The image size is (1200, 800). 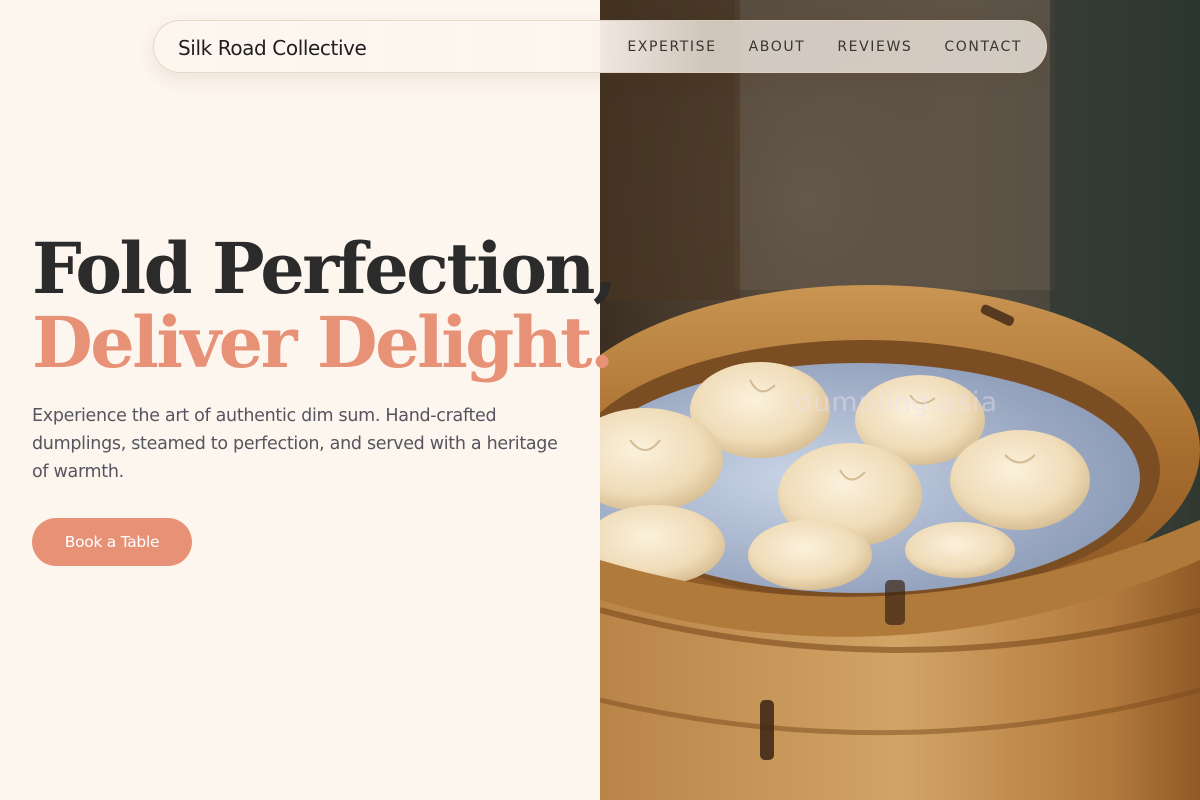 What do you see at coordinates (824, 47) in the screenshot?
I see `nav-links: EXPERTISE ABOUT REVIEWS CONTACT` at bounding box center [824, 47].